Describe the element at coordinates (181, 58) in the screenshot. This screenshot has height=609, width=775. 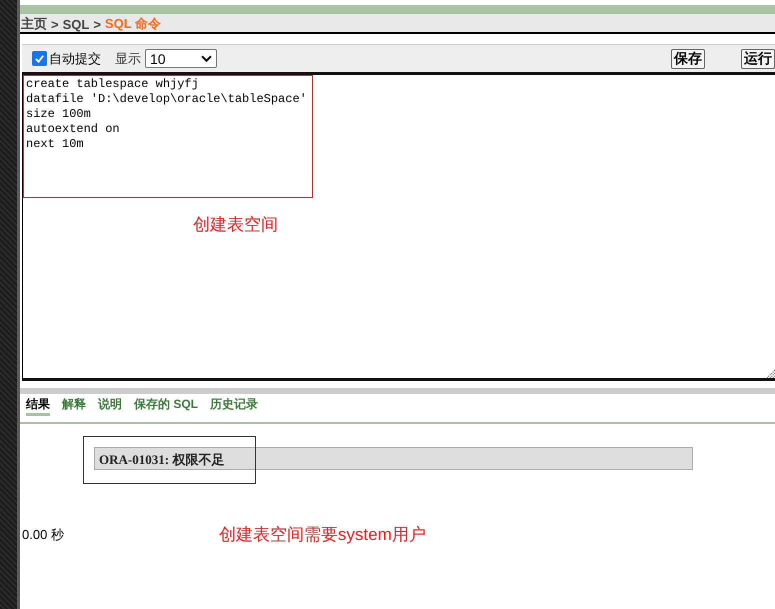
I see `rows-dropdown: 10` at that location.